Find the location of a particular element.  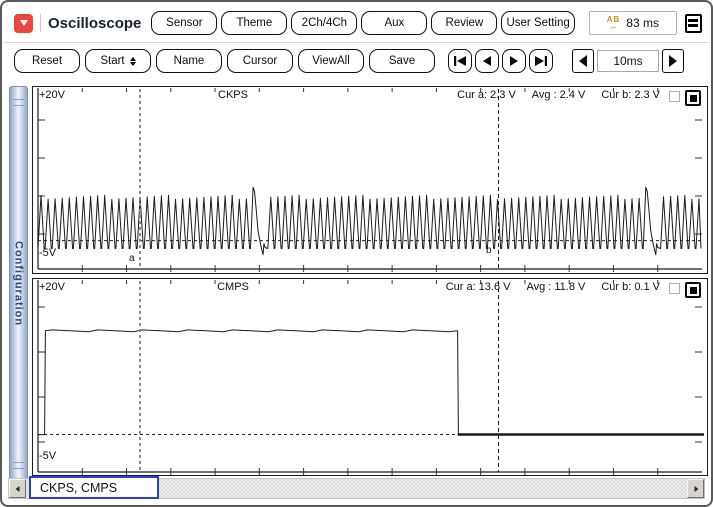

theme-button: Theme is located at coordinates (254, 23).